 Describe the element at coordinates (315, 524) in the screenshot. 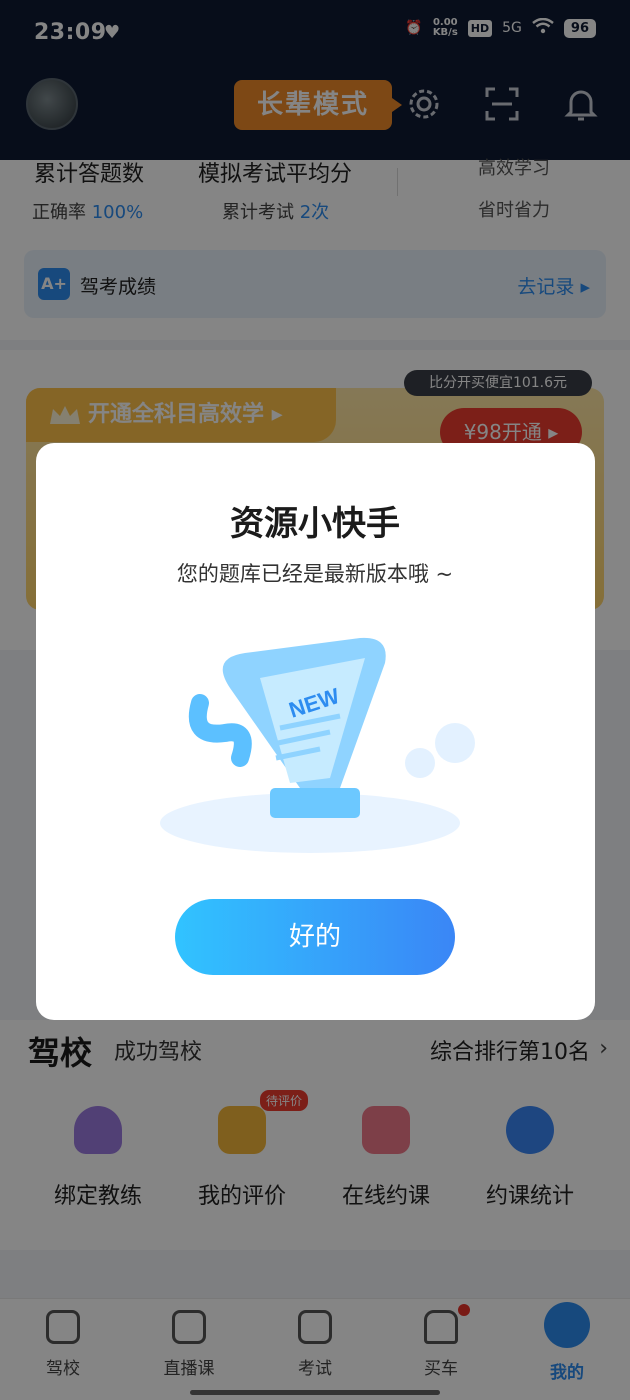

I see `dialog-title: 资源小快手` at that location.